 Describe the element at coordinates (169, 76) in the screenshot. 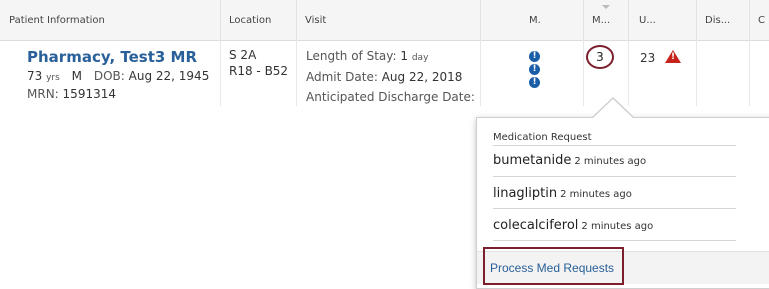

I see `patient-dob: Aug 22, 1945` at that location.